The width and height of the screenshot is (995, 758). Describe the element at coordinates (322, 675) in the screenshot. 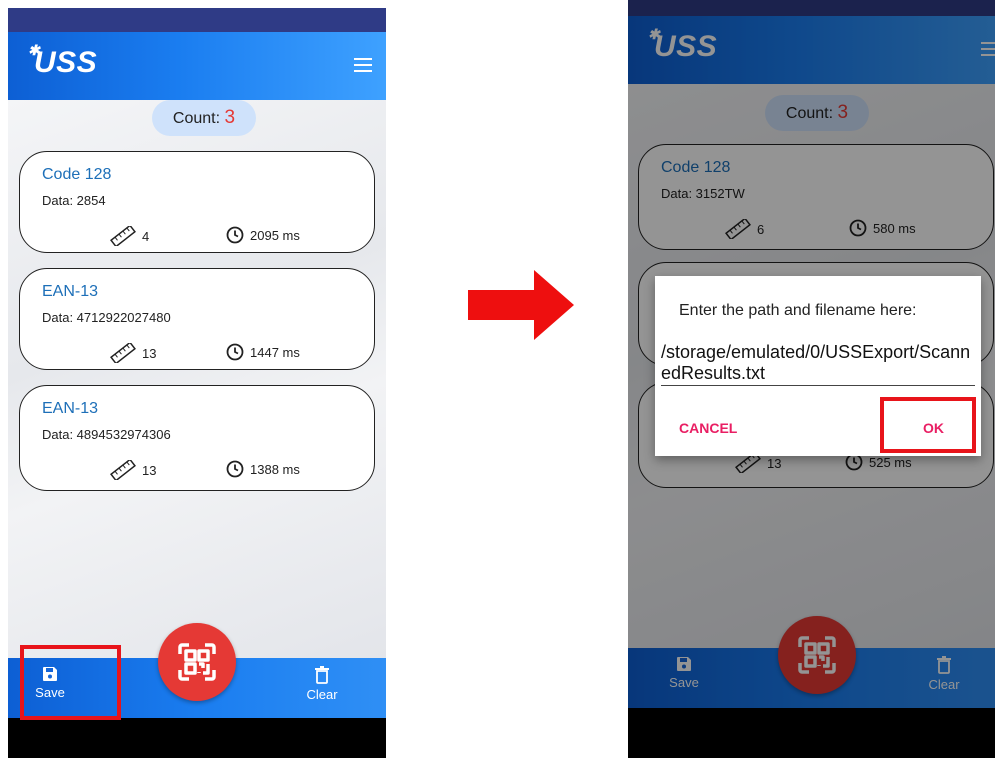

I see `trash-icon` at that location.